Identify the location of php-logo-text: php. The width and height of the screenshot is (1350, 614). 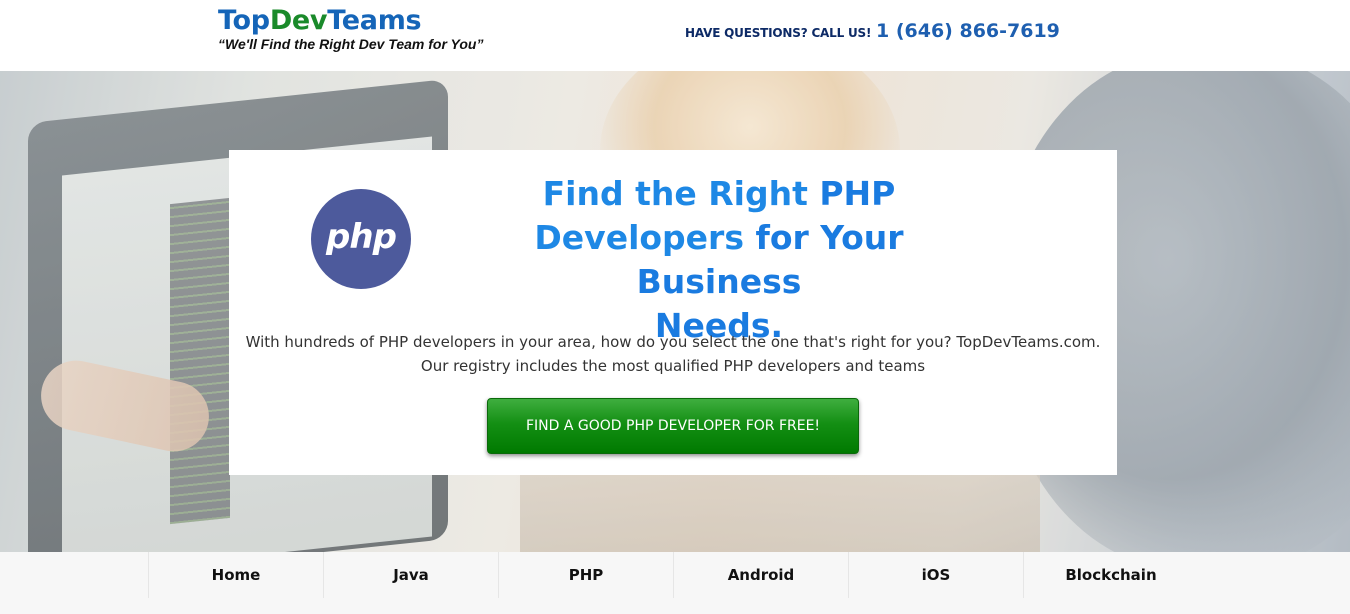
(361, 237).